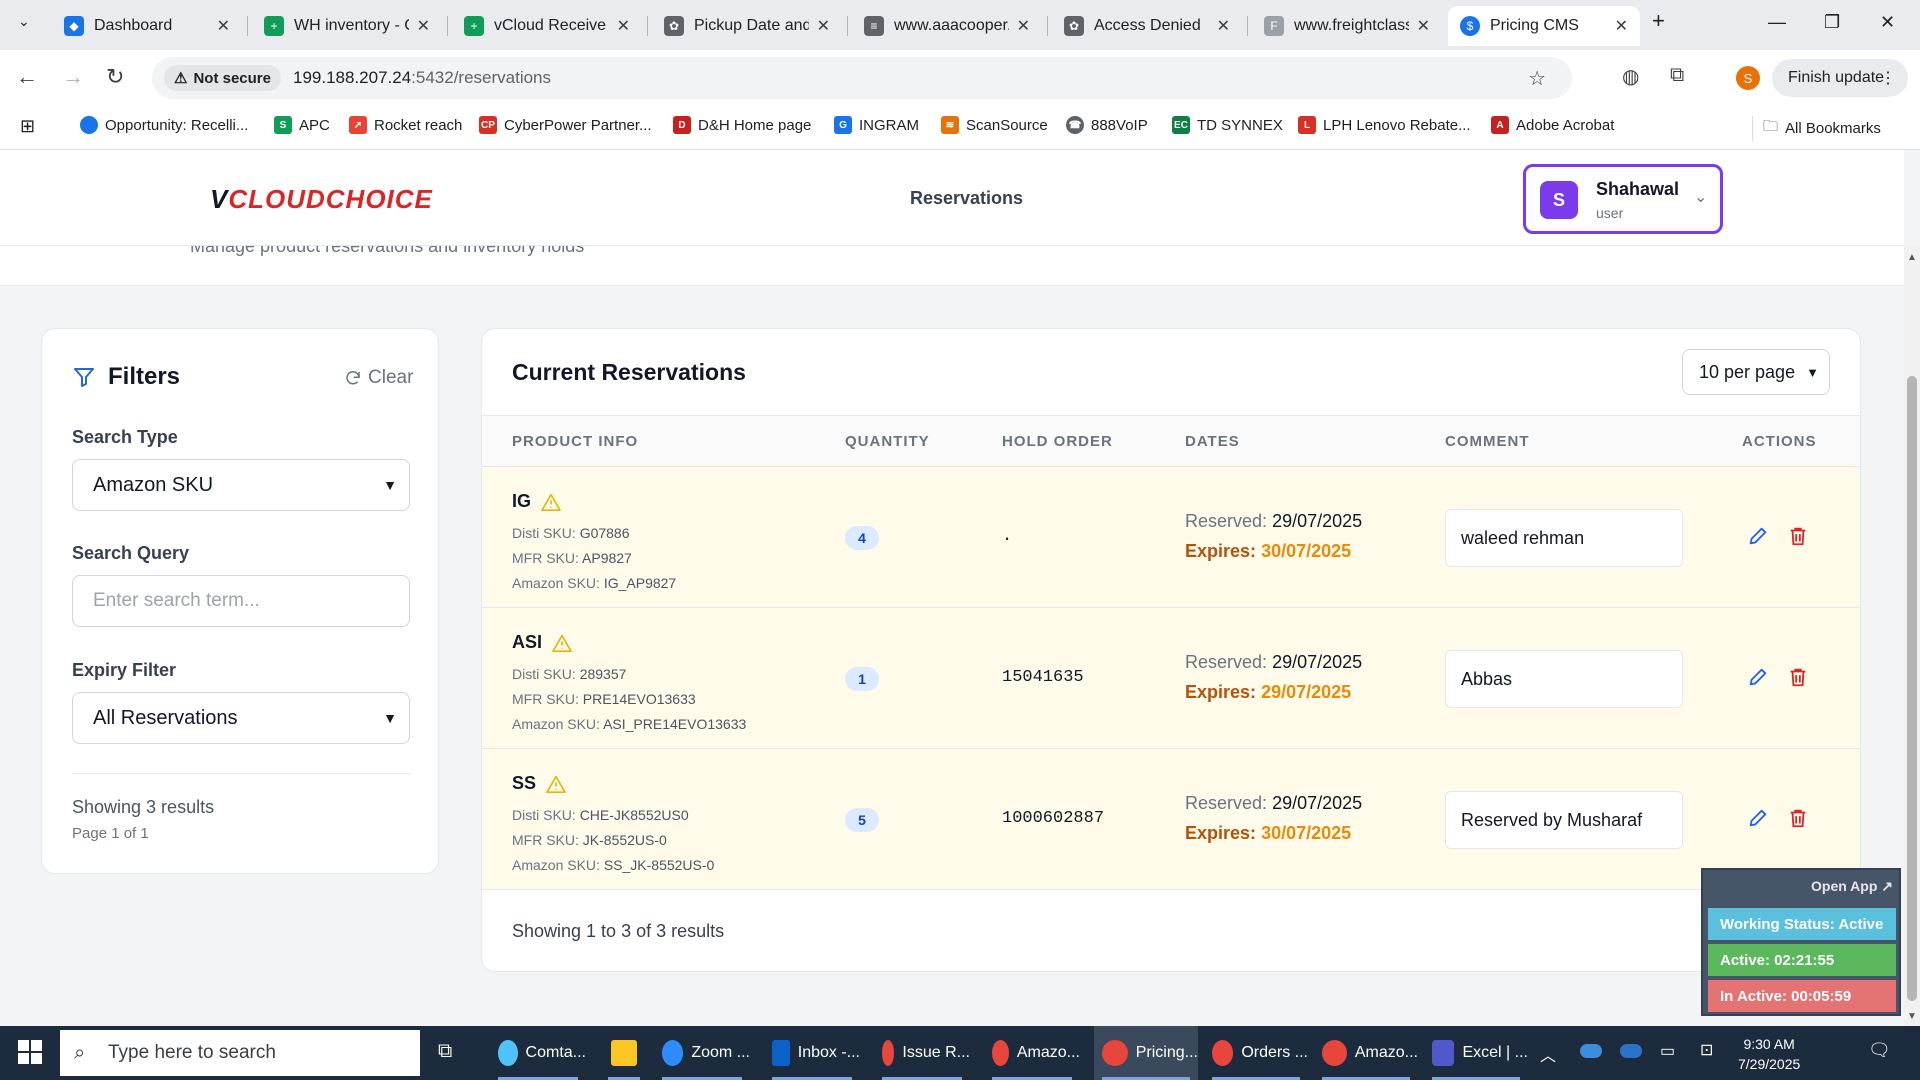 The width and height of the screenshot is (1920, 1080). Describe the element at coordinates (1630, 76) in the screenshot. I see `translate-icon: ◍` at that location.